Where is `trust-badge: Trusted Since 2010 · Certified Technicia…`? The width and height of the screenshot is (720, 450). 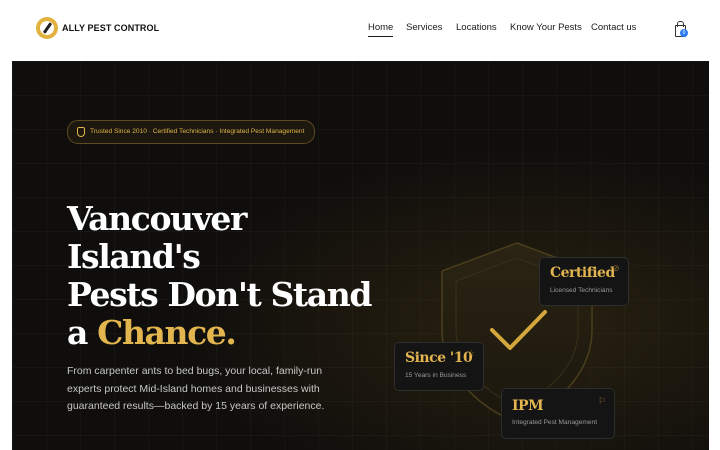 trust-badge: Trusted Since 2010 · Certified Technicia… is located at coordinates (191, 132).